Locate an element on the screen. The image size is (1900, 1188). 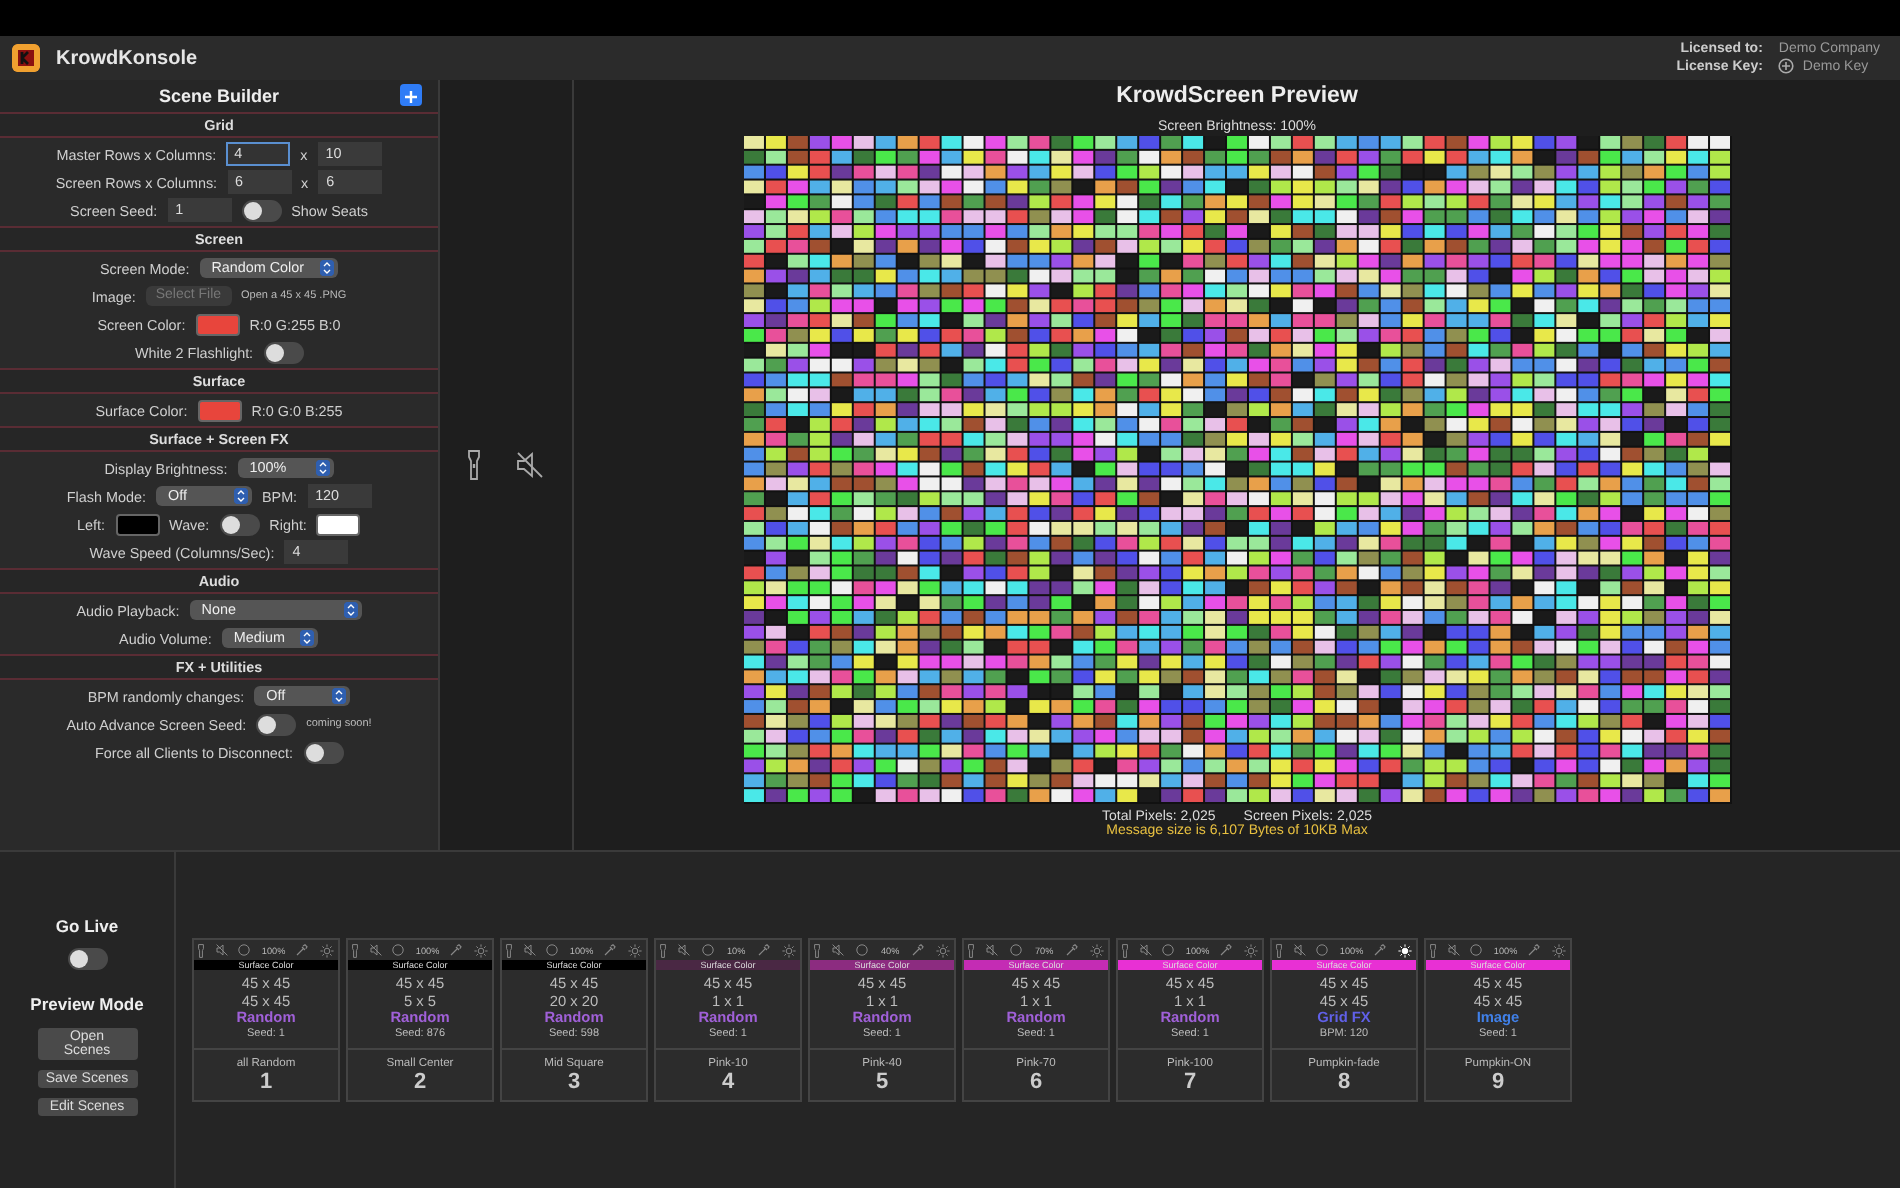
scene-number: 9 is located at coordinates (1498, 1081).